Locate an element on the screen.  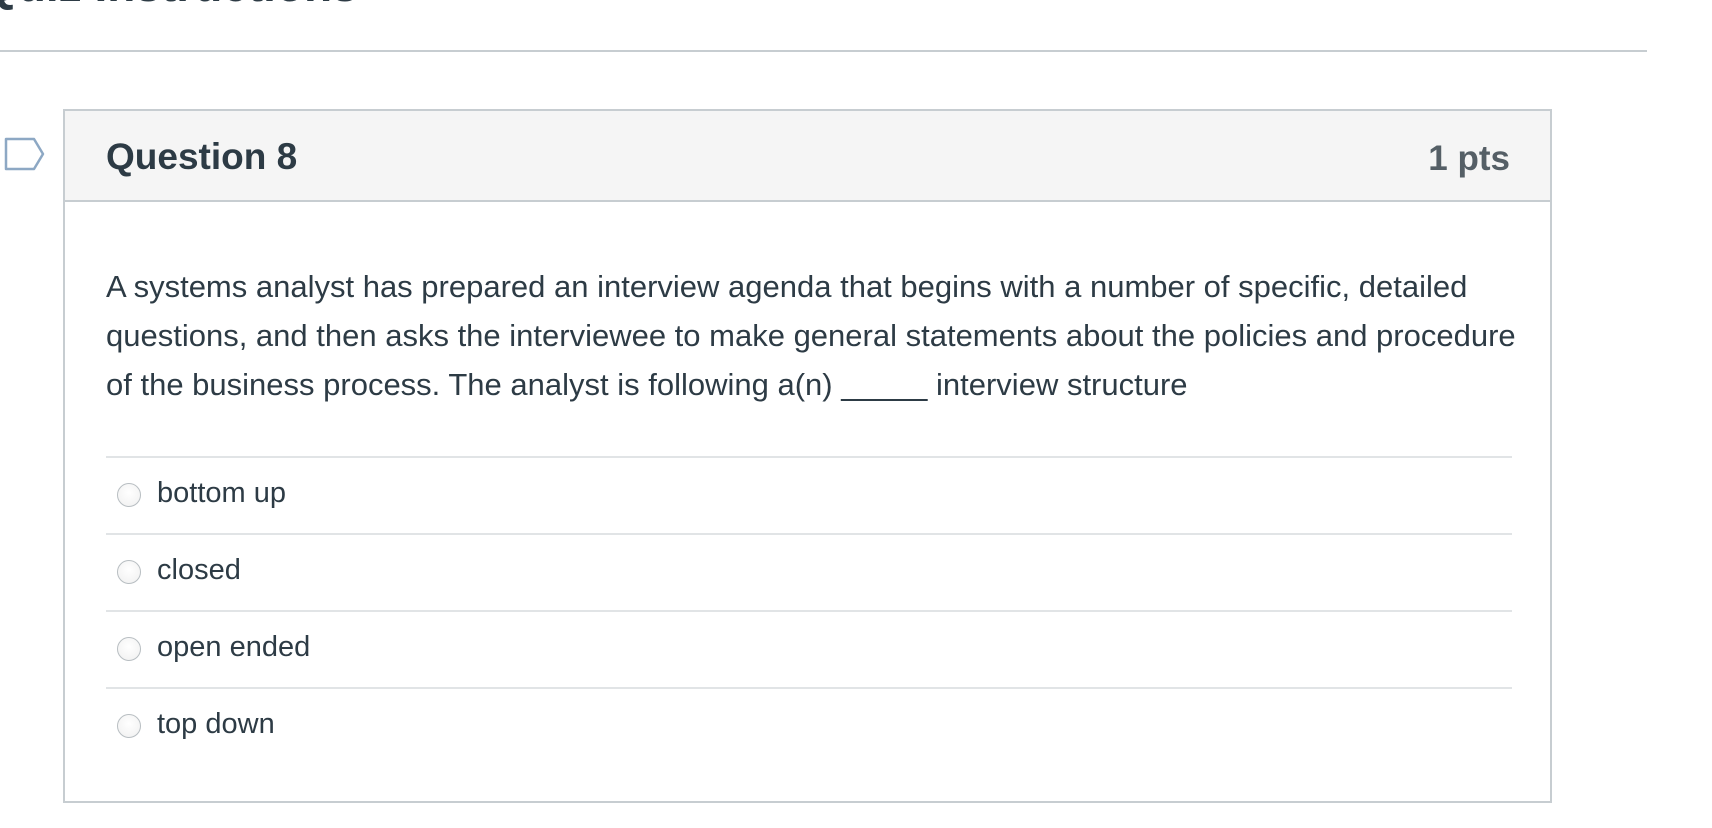
flag-question-icon is located at coordinates (25, 154).